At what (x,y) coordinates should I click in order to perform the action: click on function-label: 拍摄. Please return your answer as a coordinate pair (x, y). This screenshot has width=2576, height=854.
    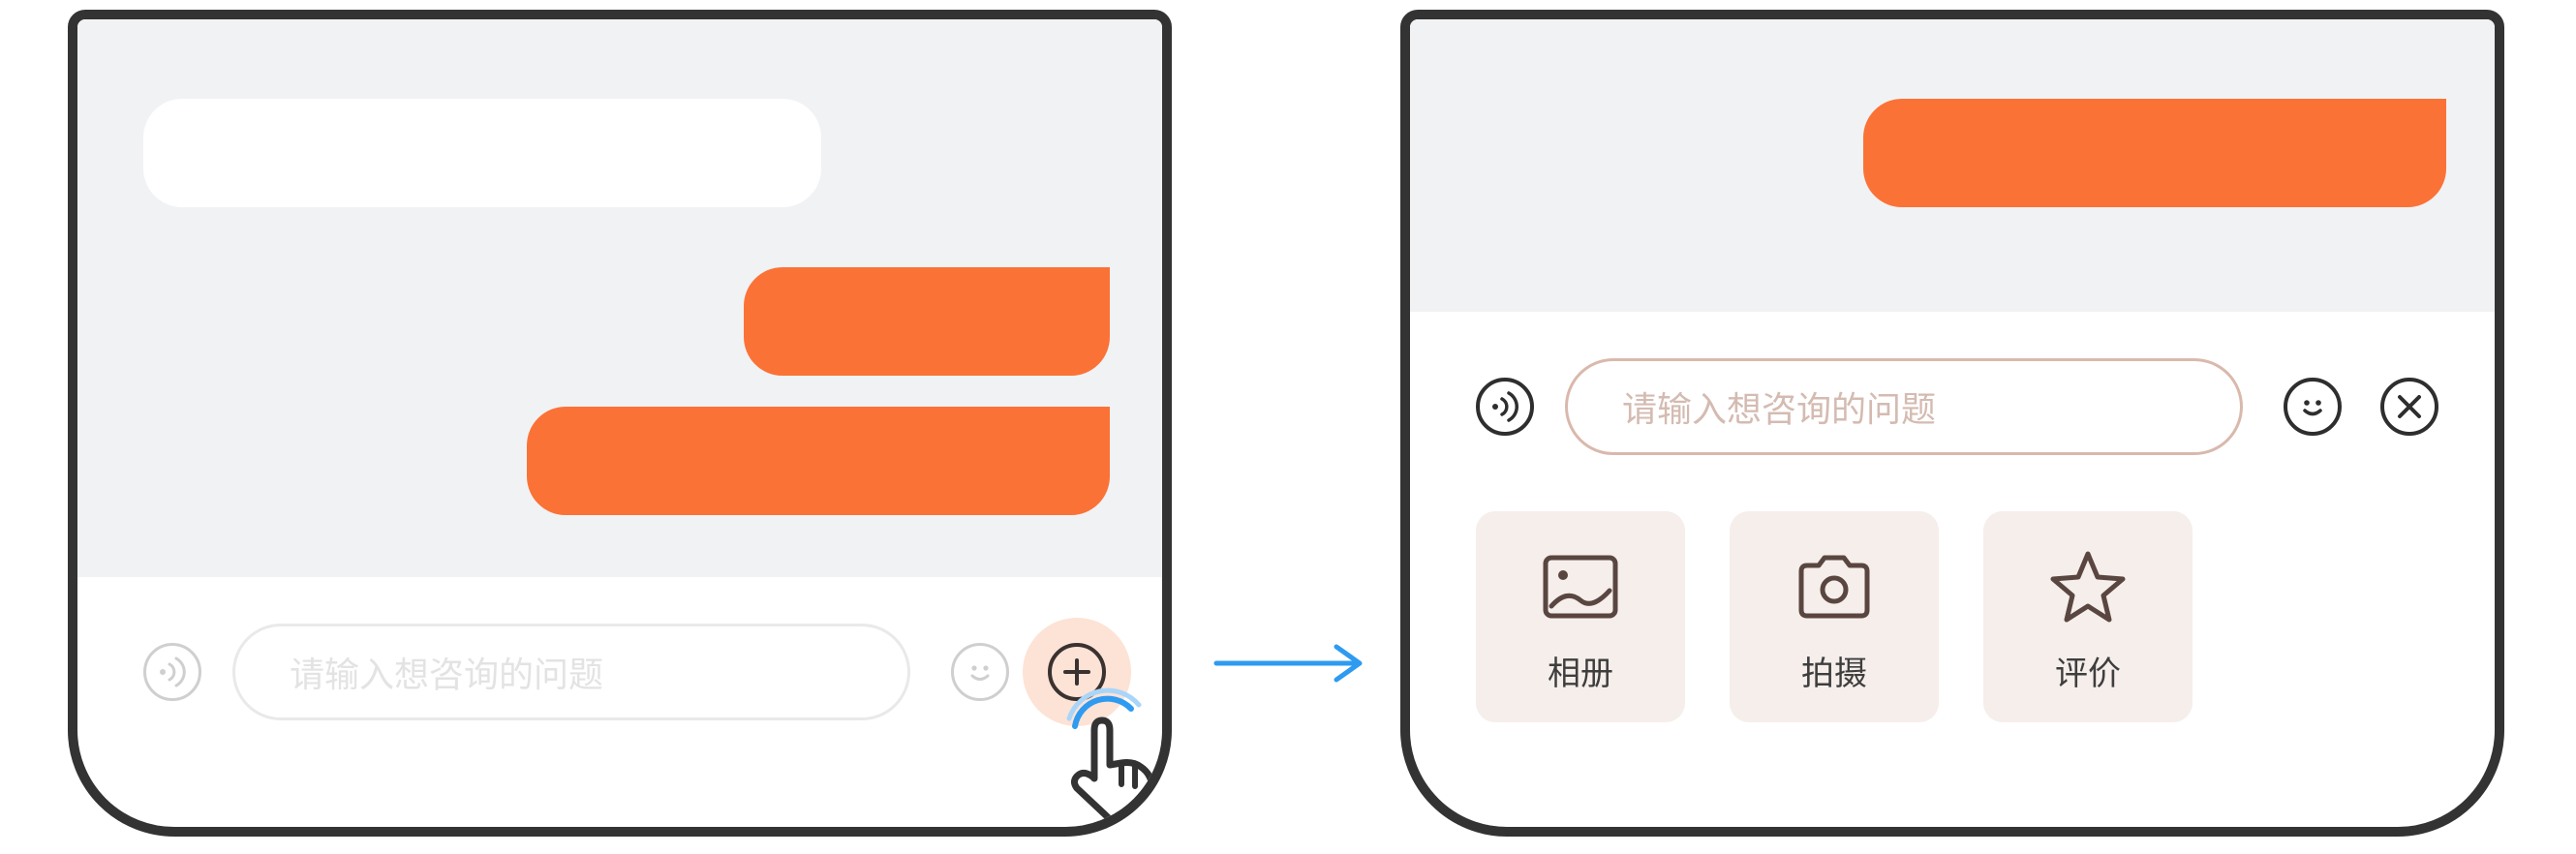
    Looking at the image, I should click on (1834, 674).